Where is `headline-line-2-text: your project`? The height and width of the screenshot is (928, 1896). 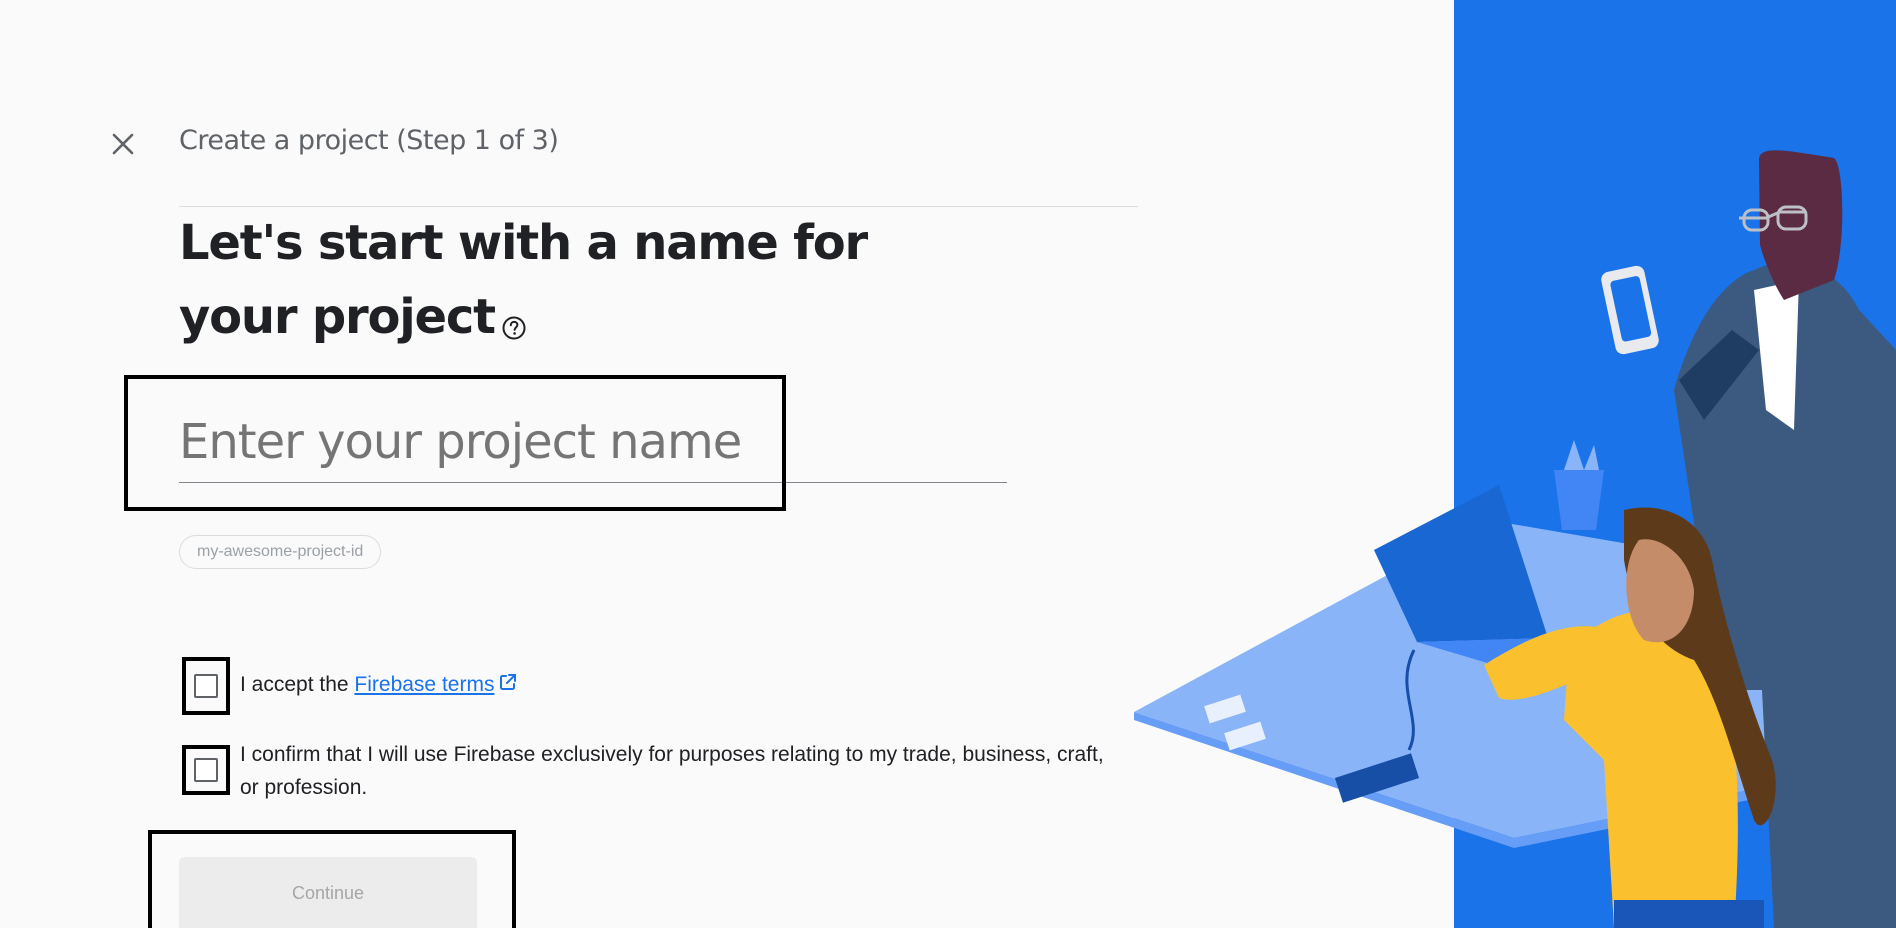
headline-line-2-text: your project is located at coordinates (337, 317).